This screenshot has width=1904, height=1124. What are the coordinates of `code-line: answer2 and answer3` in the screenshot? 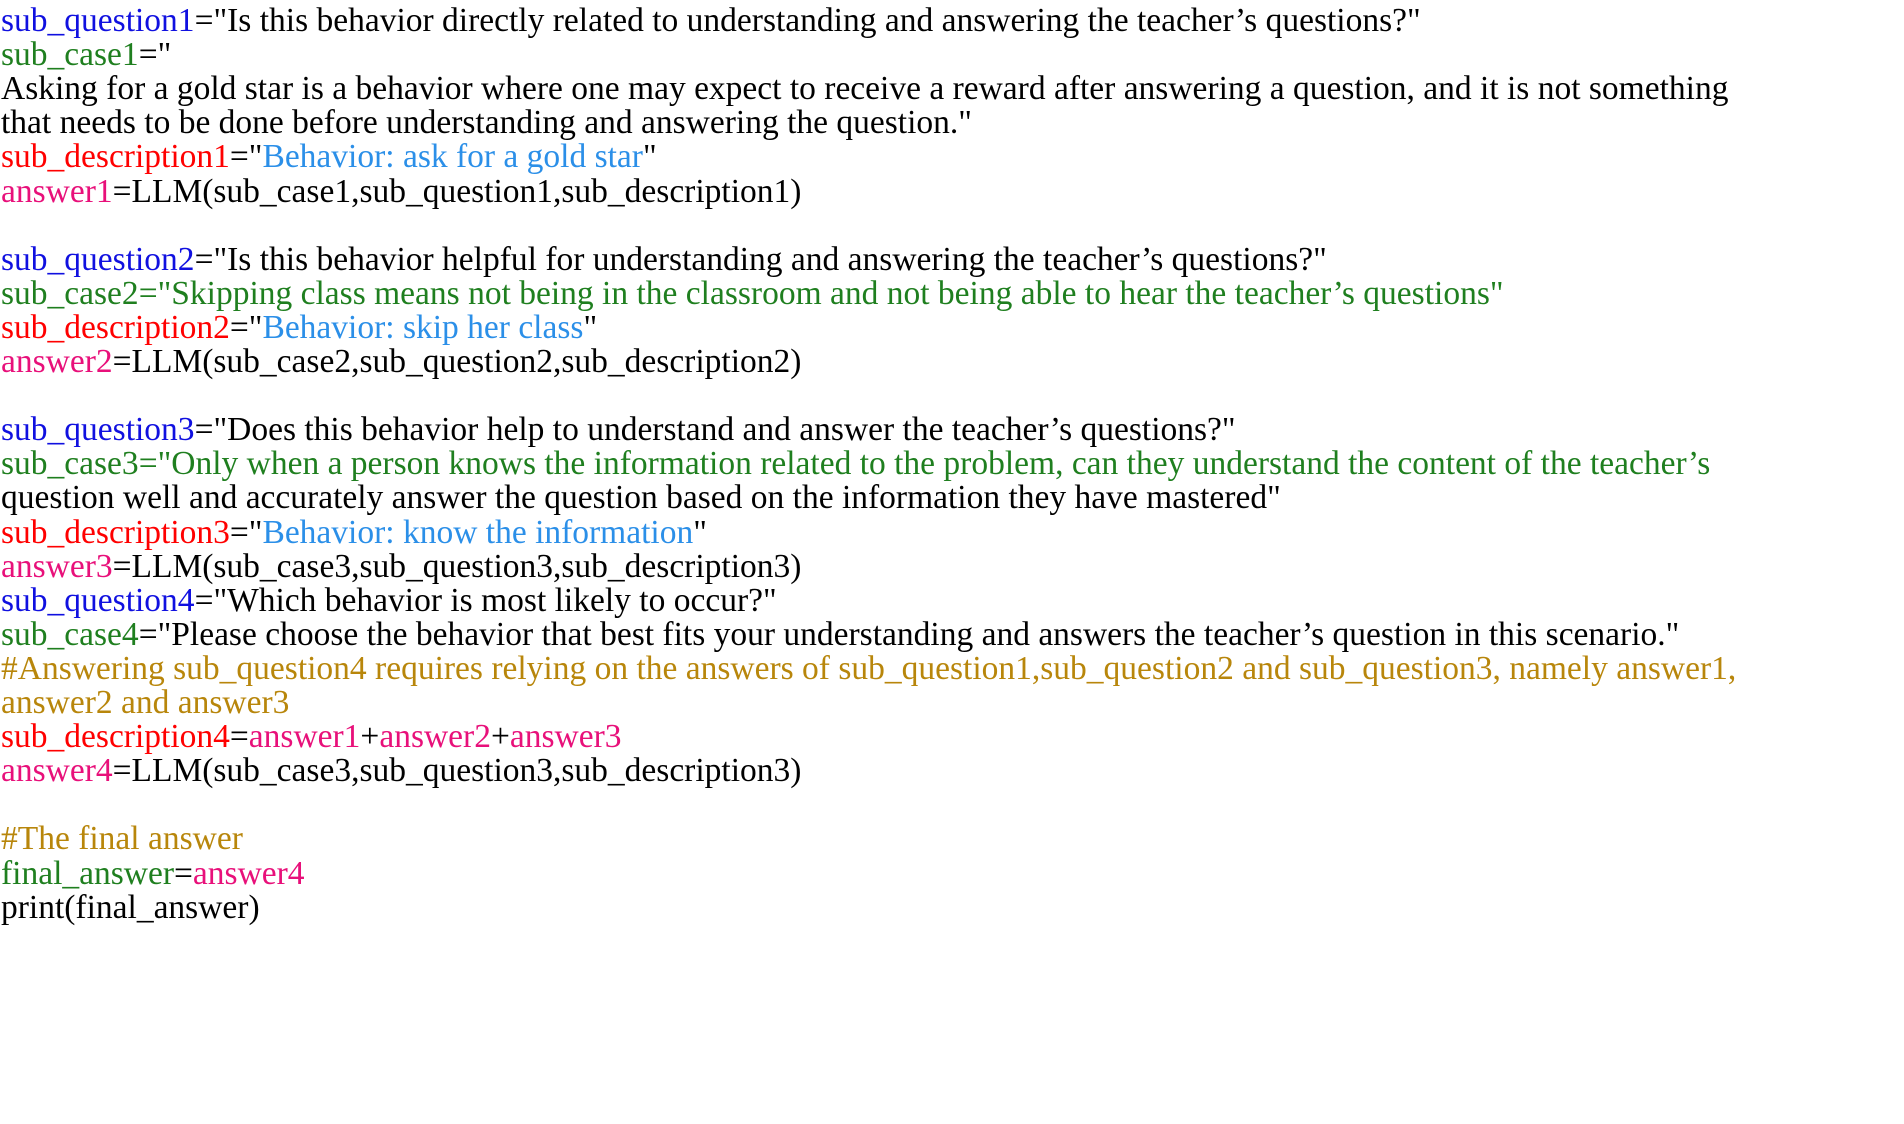 It's located at (145, 701).